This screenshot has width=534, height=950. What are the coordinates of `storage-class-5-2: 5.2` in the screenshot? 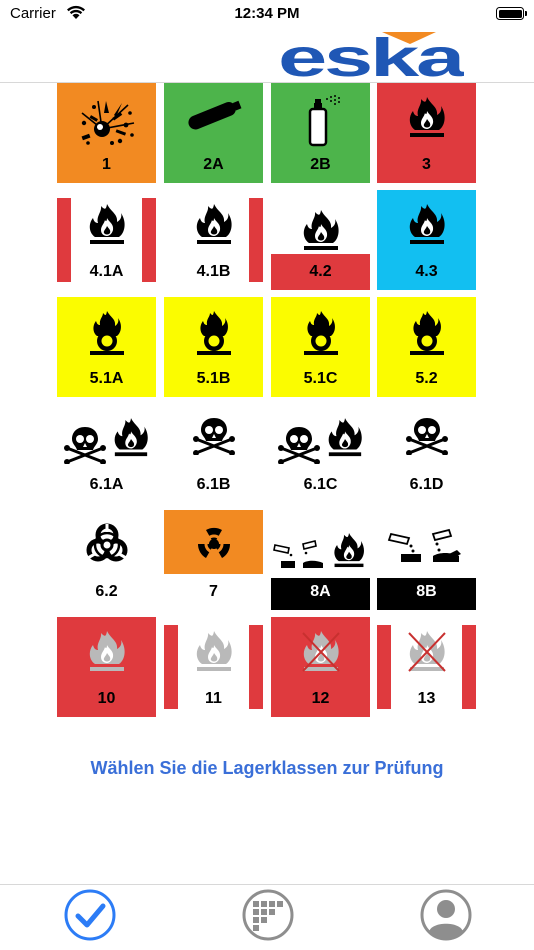 It's located at (426, 347).